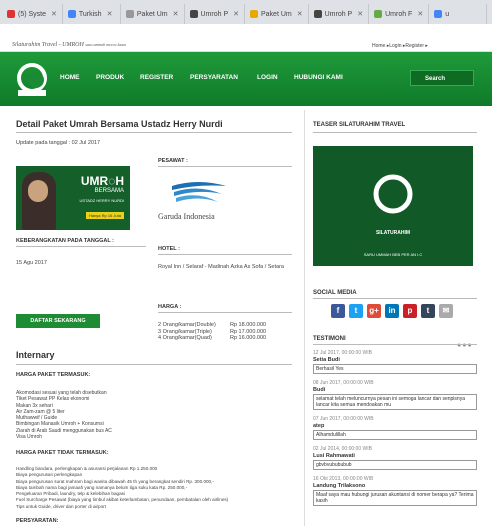 Image resolution: width=492 pixels, height=526 pixels. Describe the element at coordinates (53, 375) in the screenshot. I see `termasuk-title: HARGA PAKET TERMASUK:` at that location.